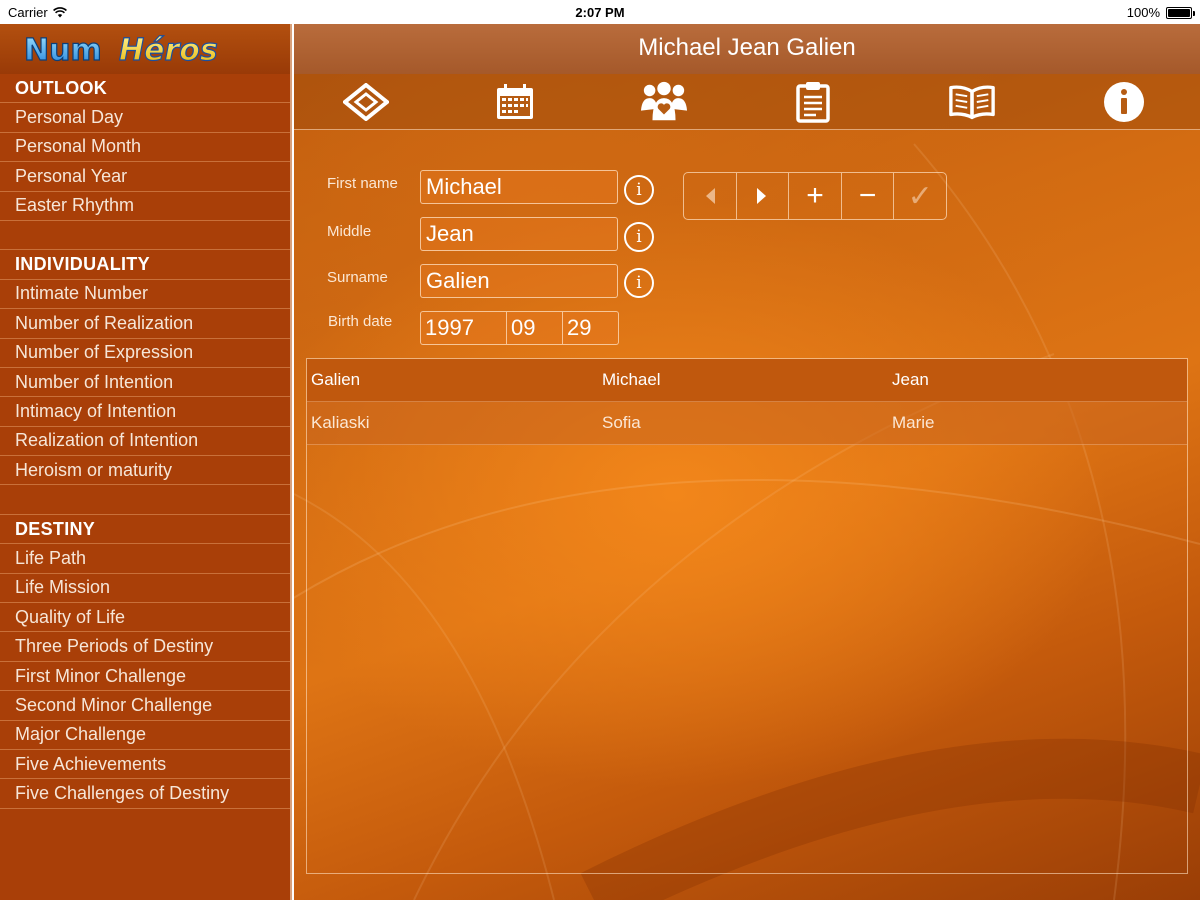  I want to click on sidebar-item-personal-year: Personal Year, so click(145, 177).